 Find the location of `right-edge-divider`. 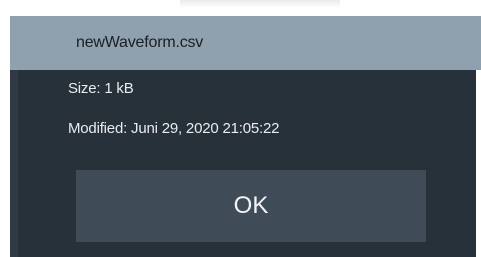

right-edge-divider is located at coordinates (478, 163).